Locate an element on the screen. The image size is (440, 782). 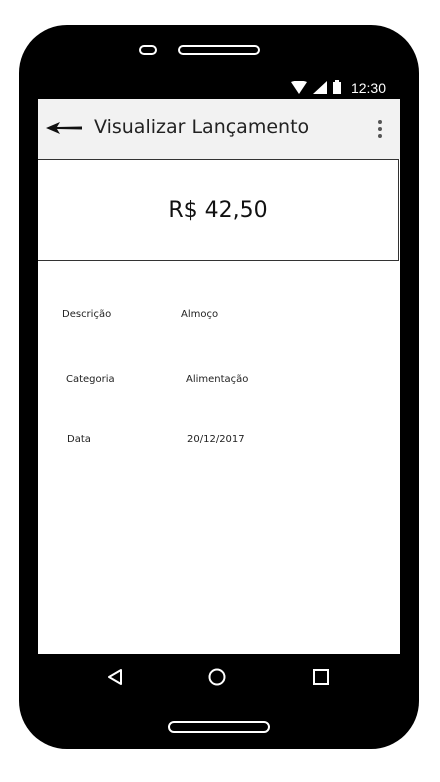
recents-square-icon is located at coordinates (321, 679).